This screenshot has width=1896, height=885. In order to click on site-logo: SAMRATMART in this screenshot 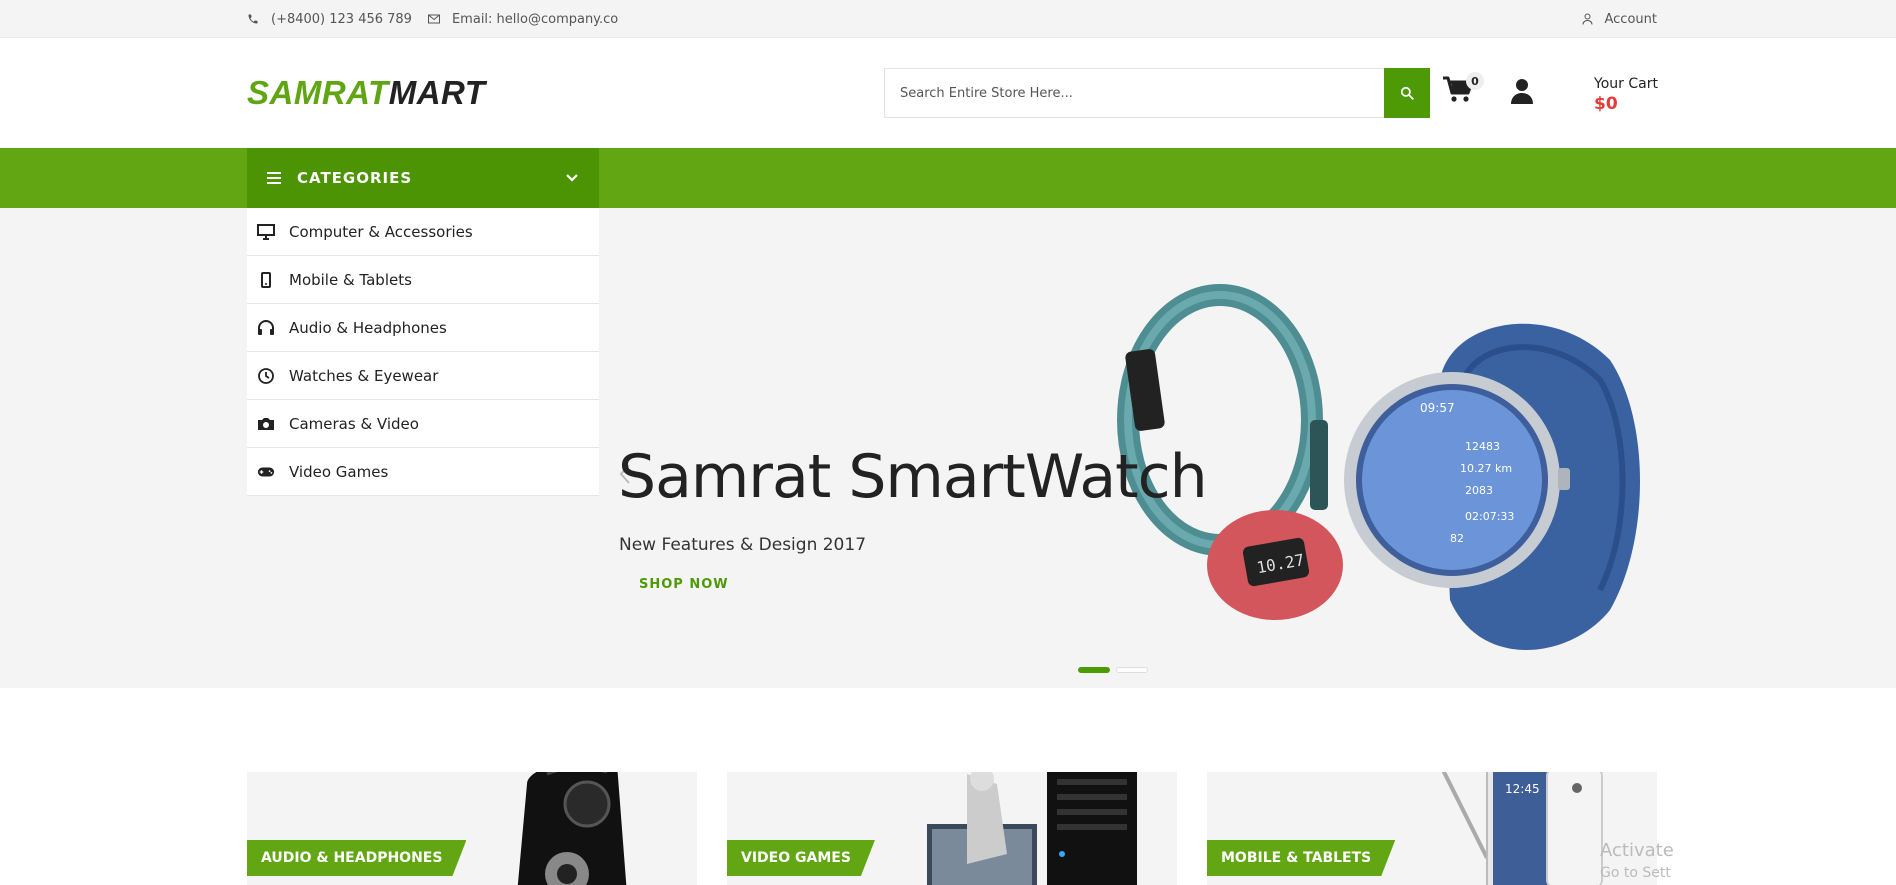, I will do `click(366, 93)`.